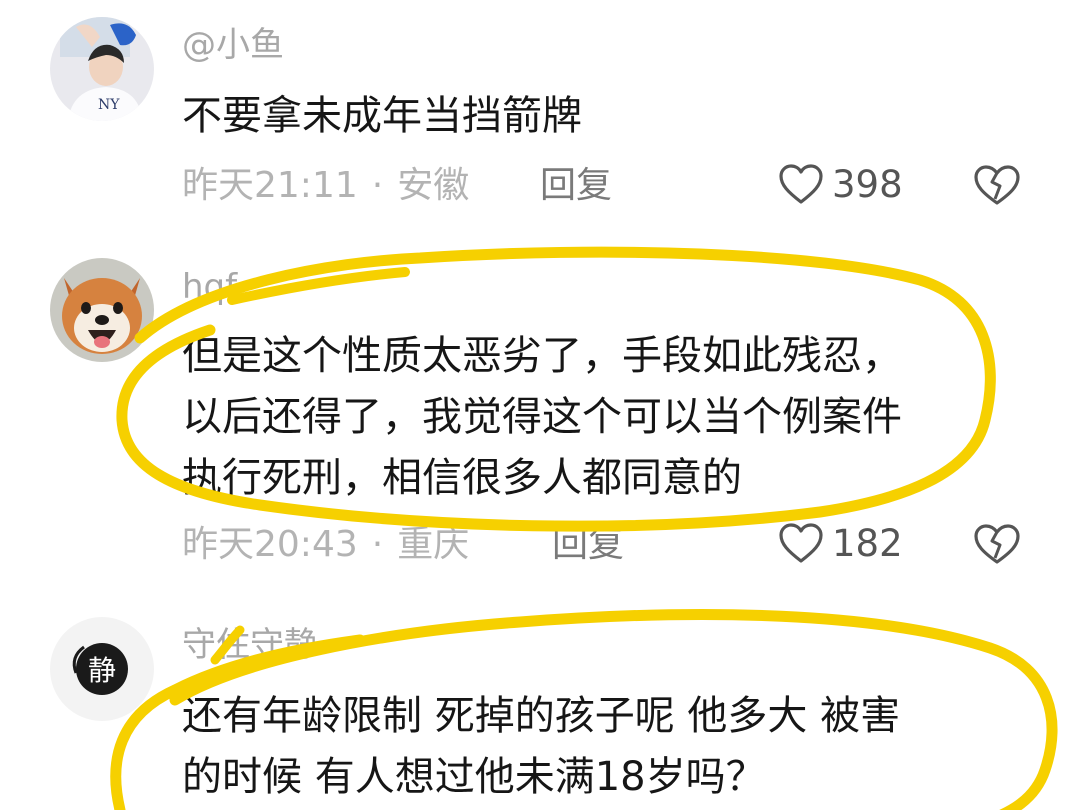  I want to click on comment-text-line: 以后还得了，我觉得这个可以当个例案件, so click(542, 417).